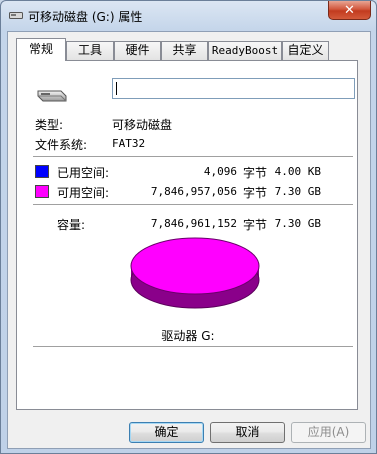  Describe the element at coordinates (297, 171) in the screenshot. I see `used-space-size: 4.00 KB` at that location.